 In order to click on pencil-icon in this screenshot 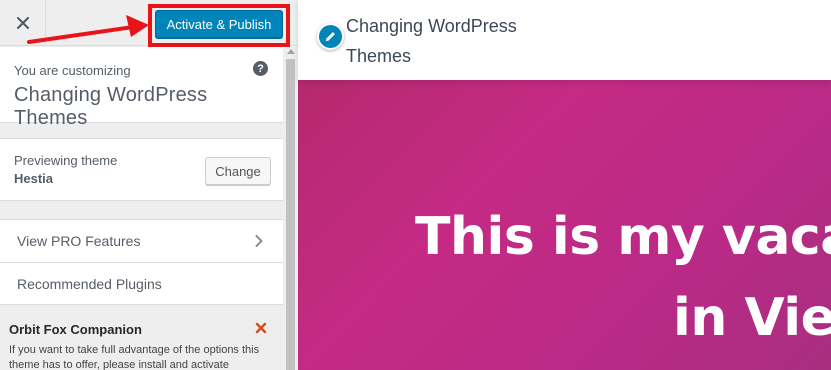, I will do `click(330, 37)`.